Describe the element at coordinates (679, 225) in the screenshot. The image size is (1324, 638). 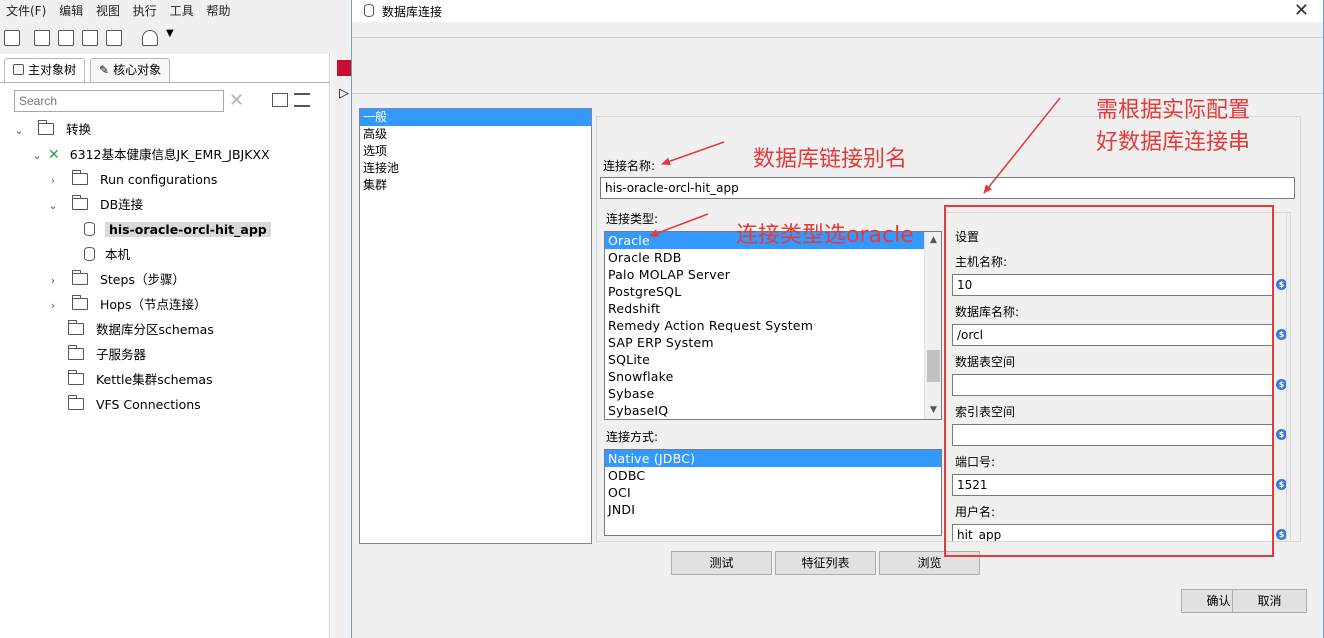
I see `arrow-to-connection-type` at that location.